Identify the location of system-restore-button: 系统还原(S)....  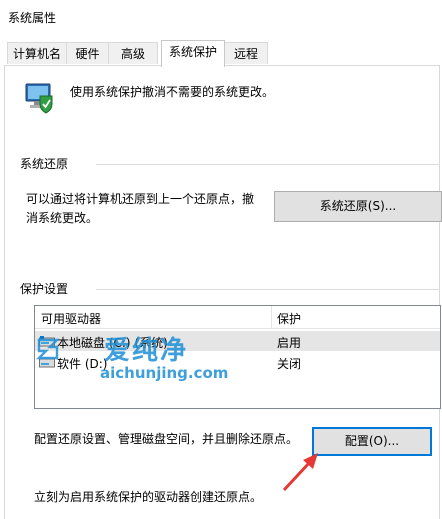
(358, 206).